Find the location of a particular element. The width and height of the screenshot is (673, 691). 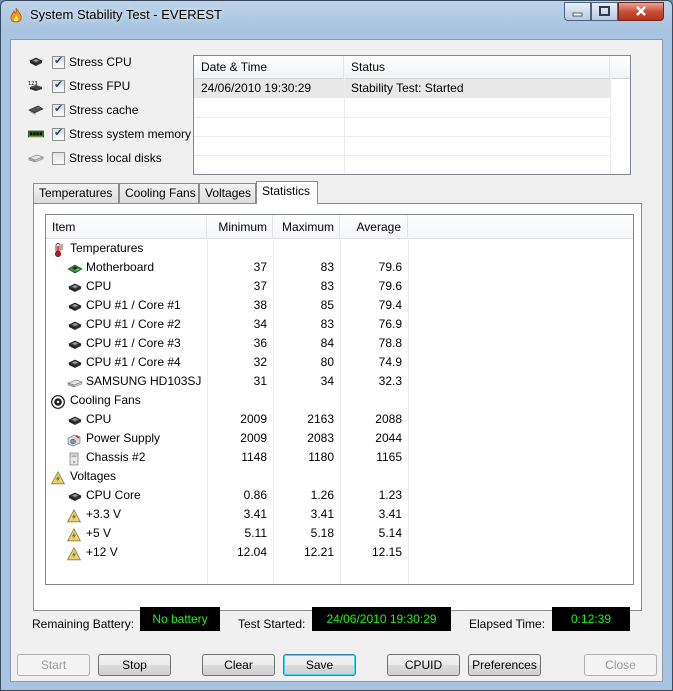

row-name: CPU #1 / Core #2 is located at coordinates (124, 324).